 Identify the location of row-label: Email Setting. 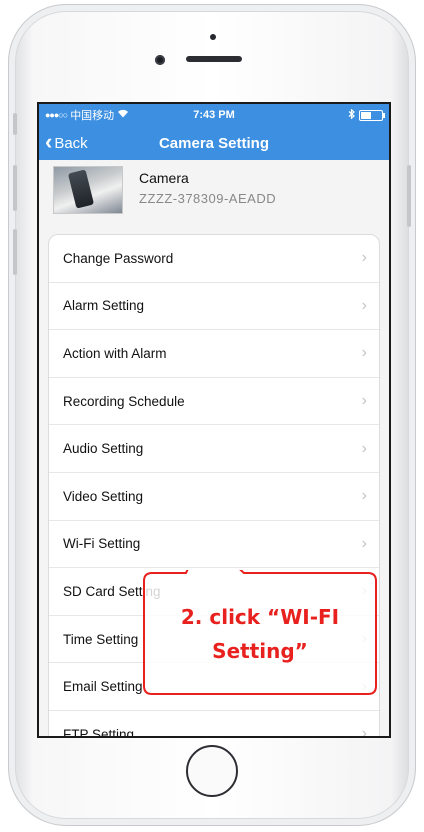
(103, 687).